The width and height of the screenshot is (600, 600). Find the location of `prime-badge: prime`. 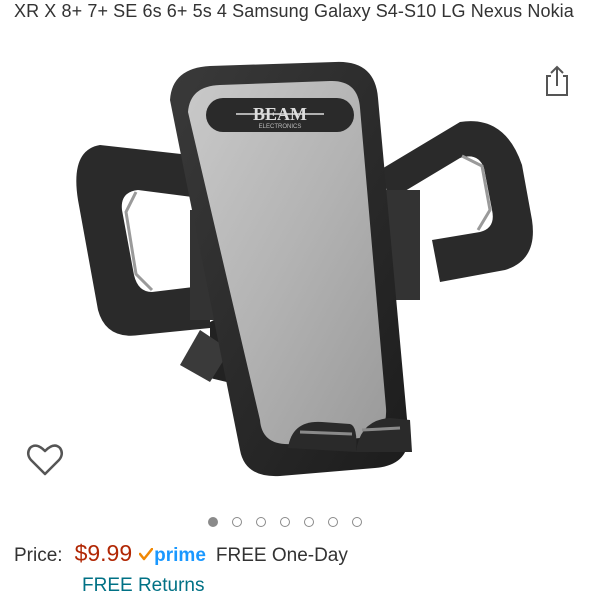

prime-badge: prime is located at coordinates (172, 556).